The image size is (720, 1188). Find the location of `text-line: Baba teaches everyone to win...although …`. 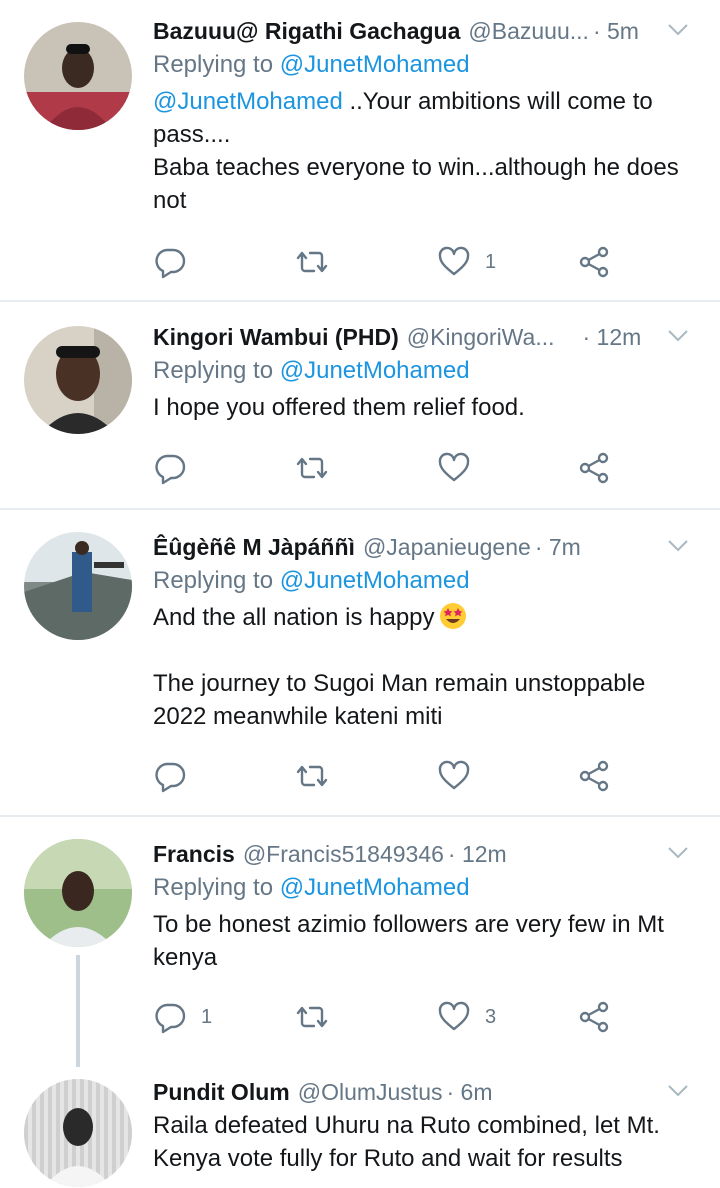

text-line: Baba teaches everyone to win...although … is located at coordinates (416, 167).